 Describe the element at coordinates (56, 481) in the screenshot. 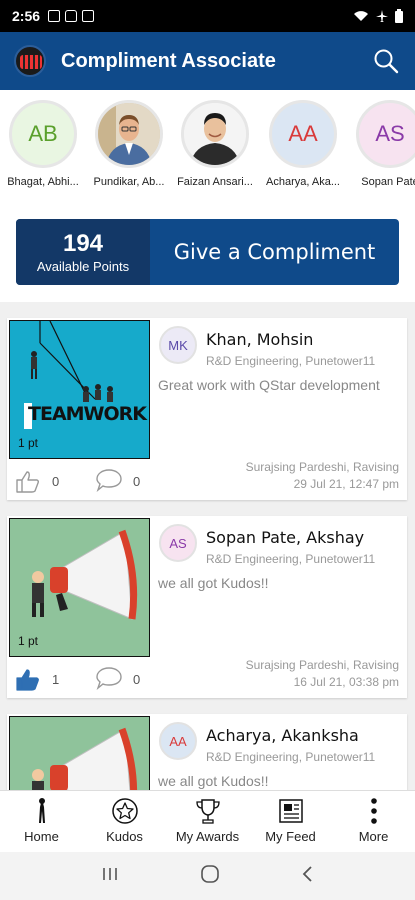

I see `like-count: 0` at that location.